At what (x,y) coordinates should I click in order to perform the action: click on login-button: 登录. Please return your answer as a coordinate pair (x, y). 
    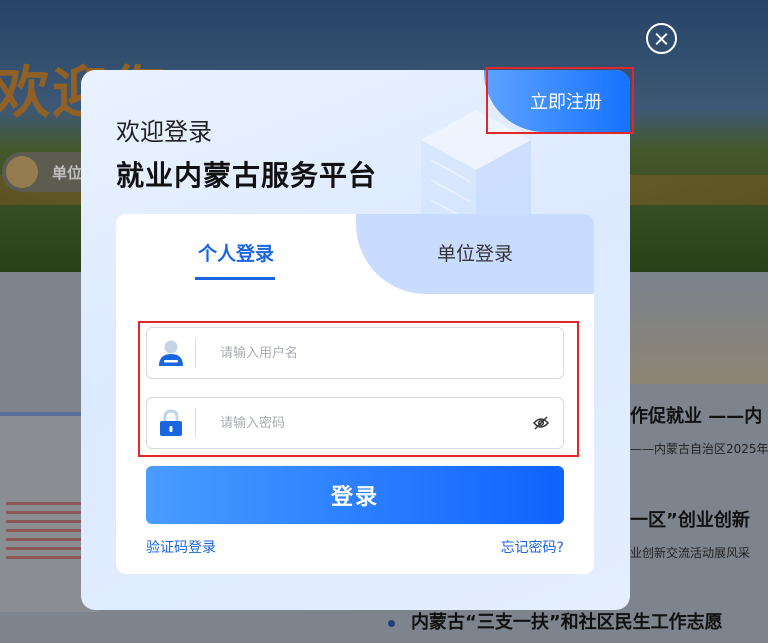
    Looking at the image, I should click on (355, 495).